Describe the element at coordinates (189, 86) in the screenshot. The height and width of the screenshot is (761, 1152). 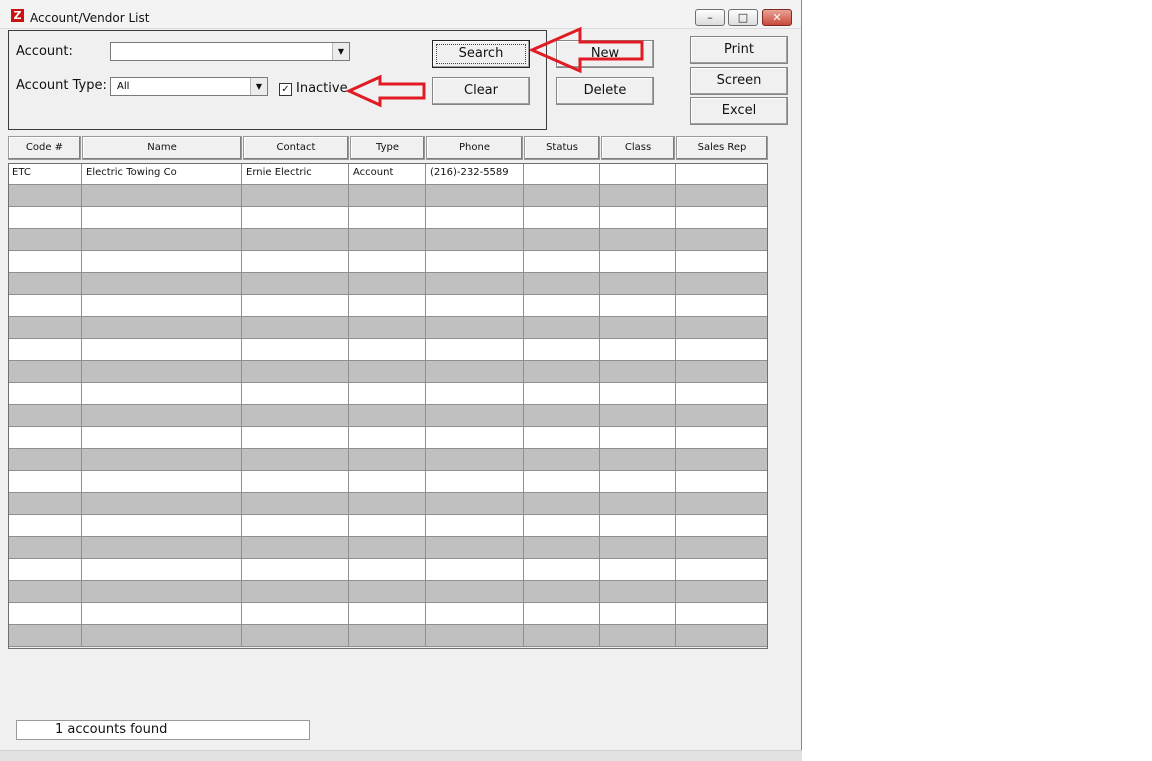
I see `account-type-combobox: All ▼` at that location.